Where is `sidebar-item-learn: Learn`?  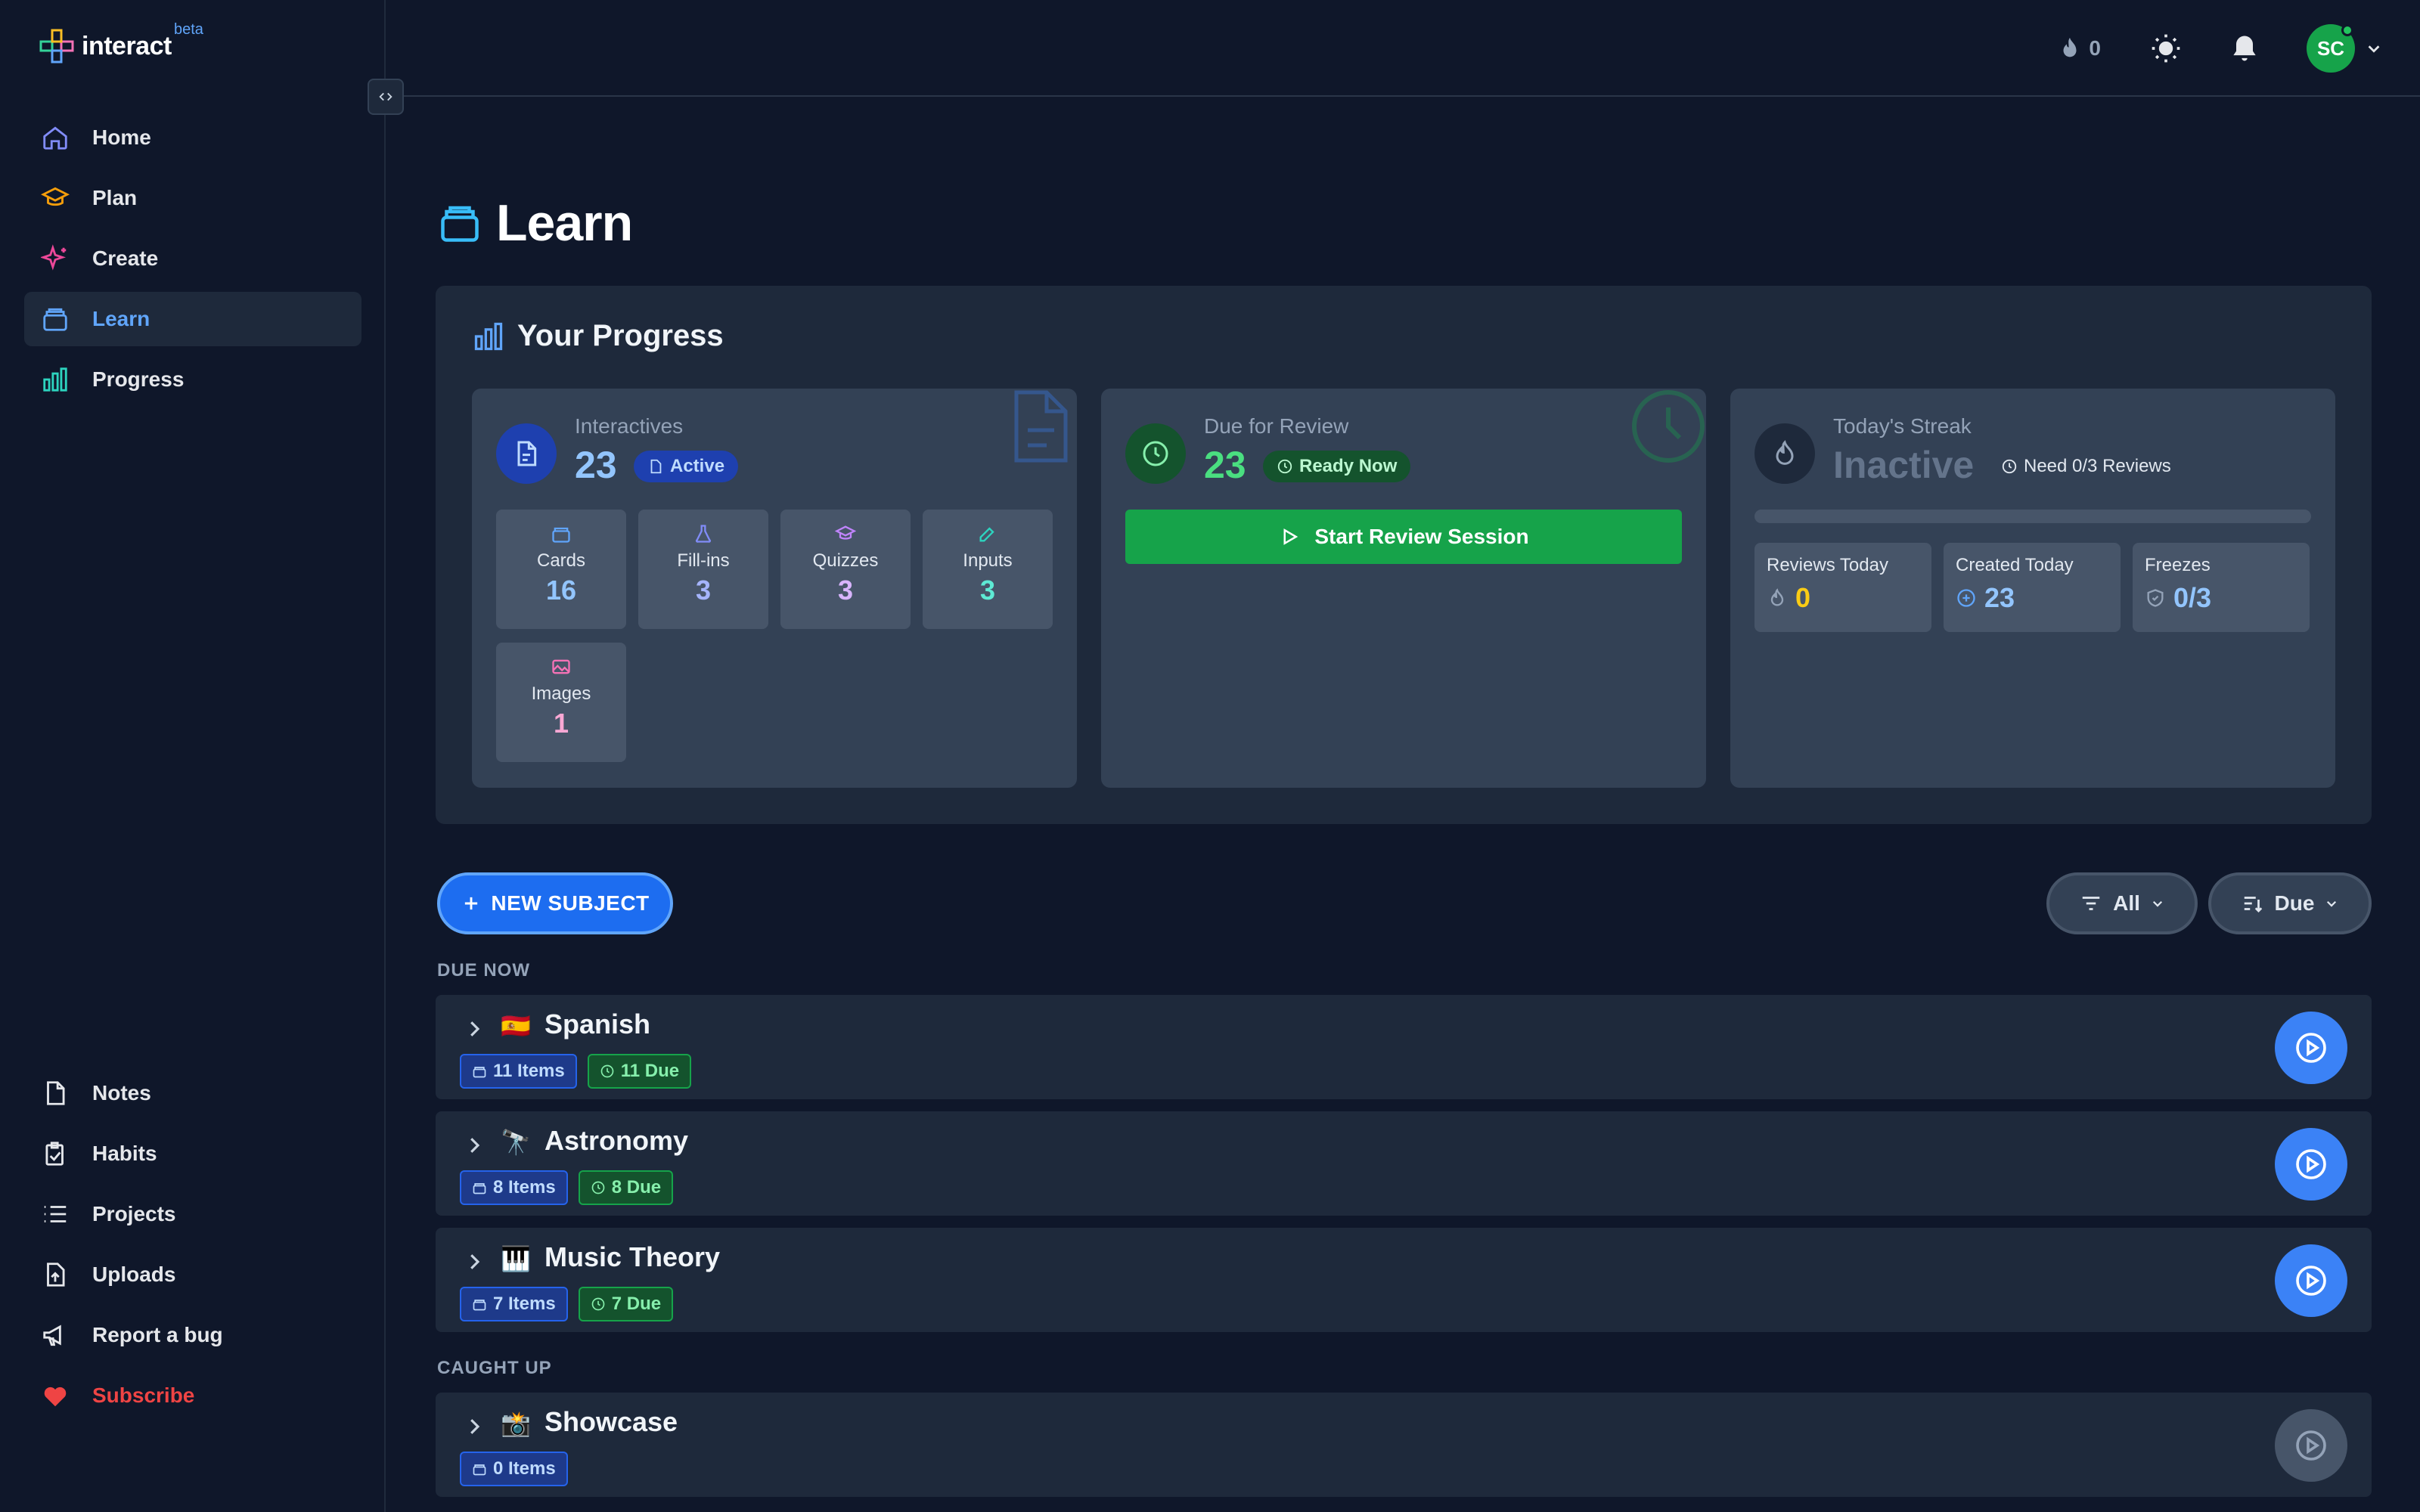
sidebar-item-learn: Learn is located at coordinates (192, 319).